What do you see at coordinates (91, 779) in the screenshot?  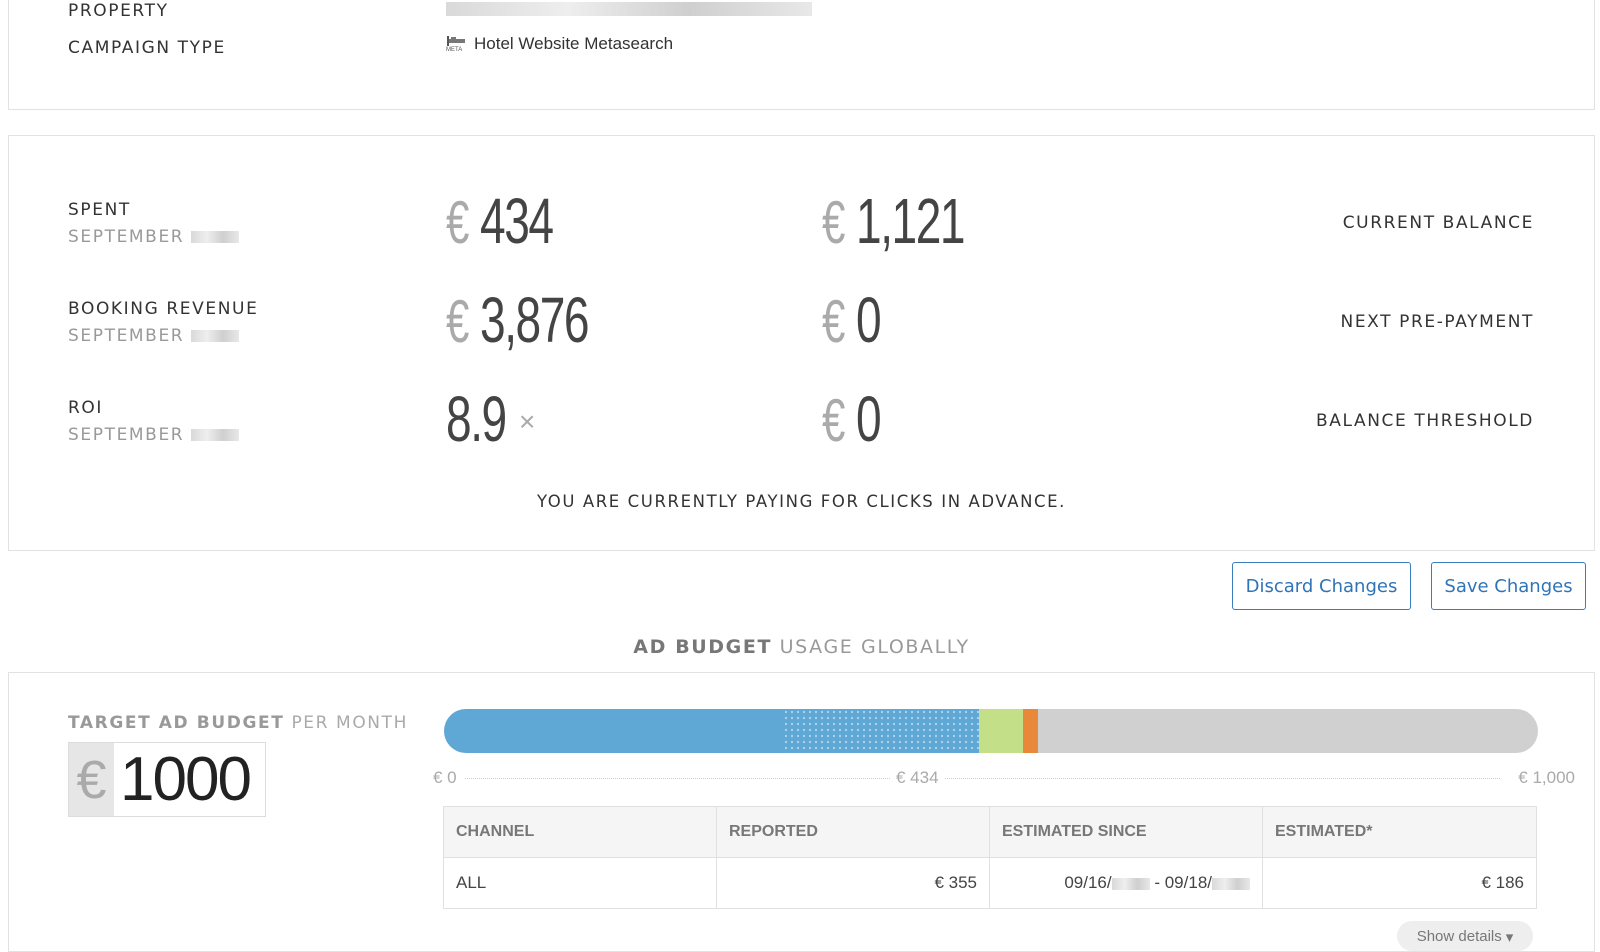 I see `target-budget-currency: €` at bounding box center [91, 779].